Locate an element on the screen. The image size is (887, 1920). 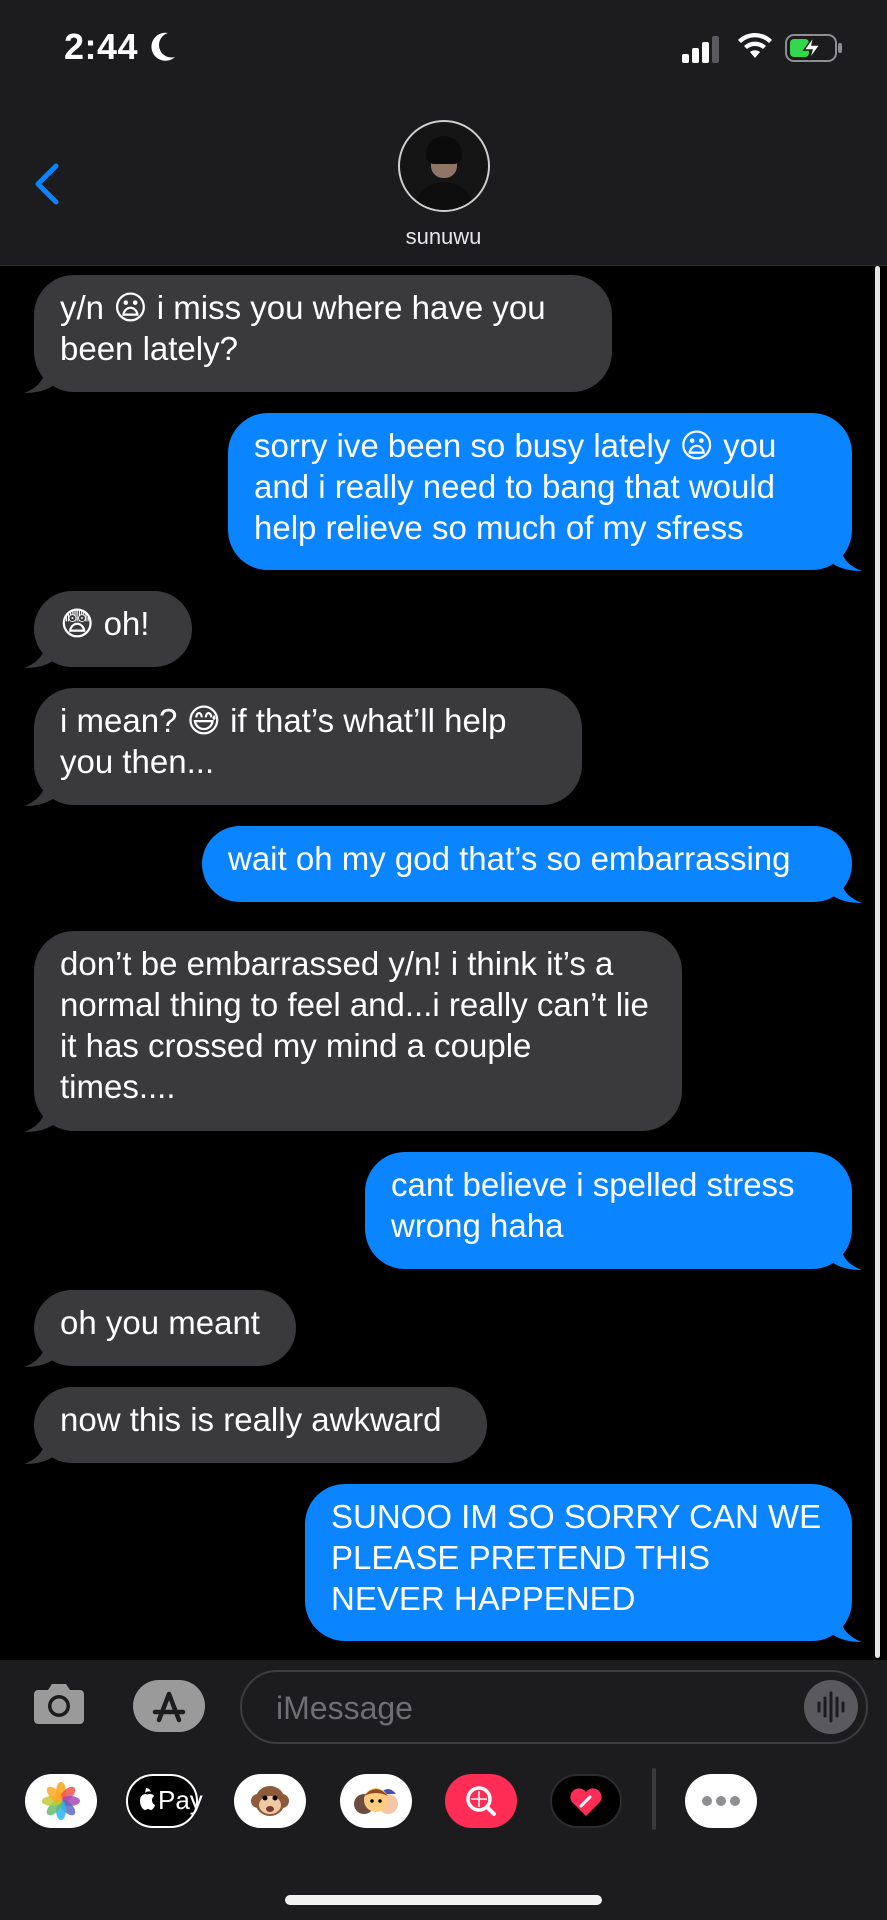
message-text: cant believe i spelled stress wrong haha is located at coordinates (593, 1205).